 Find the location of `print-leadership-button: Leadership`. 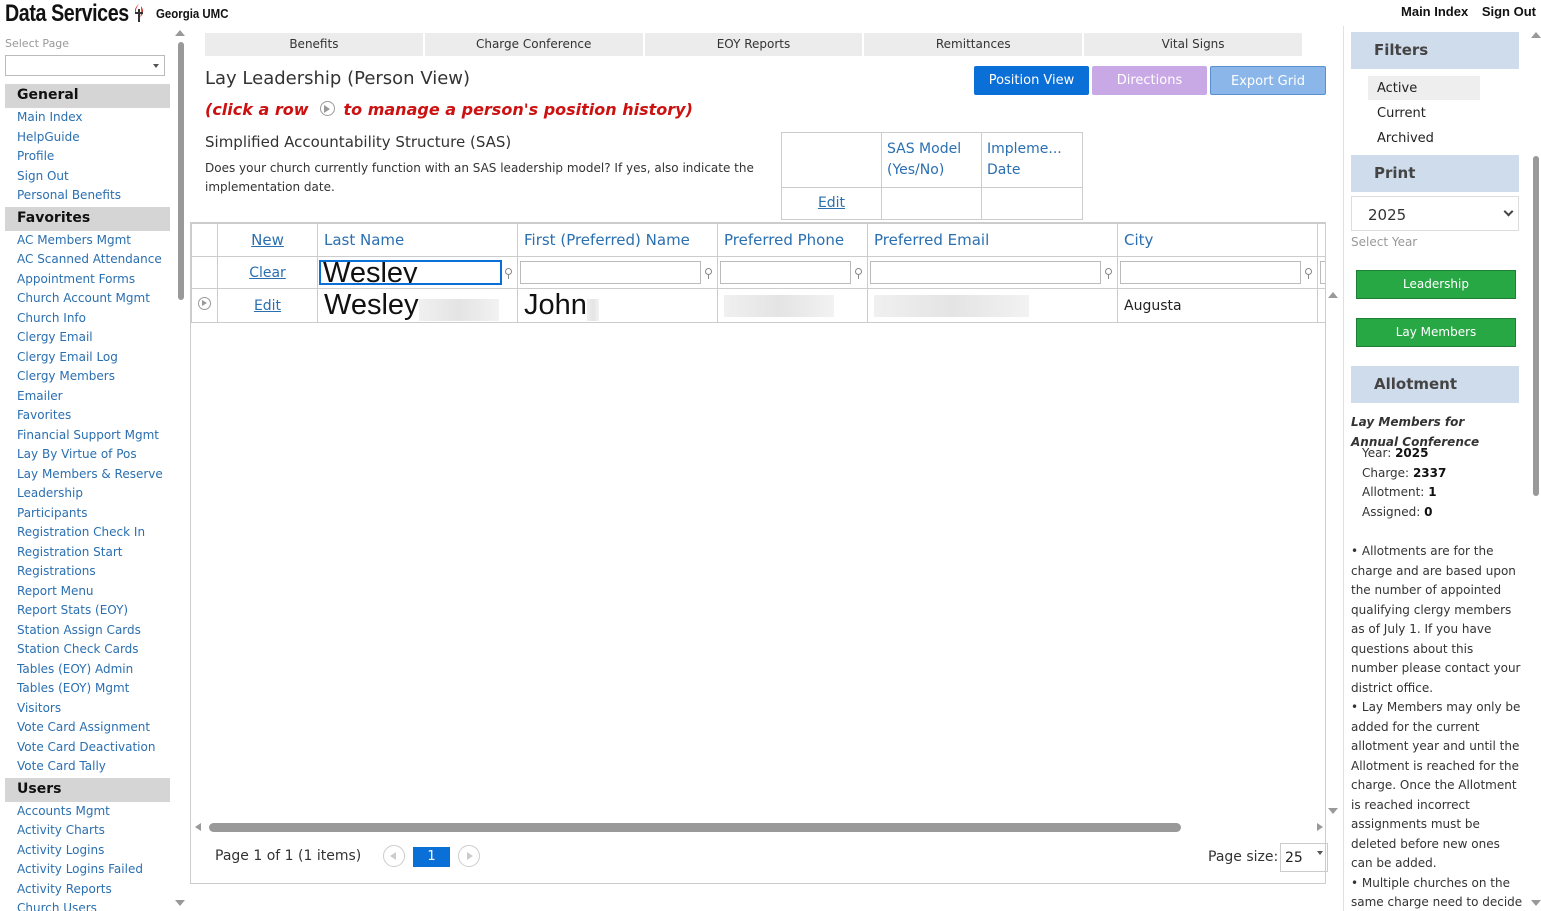

print-leadership-button: Leadership is located at coordinates (1436, 284).